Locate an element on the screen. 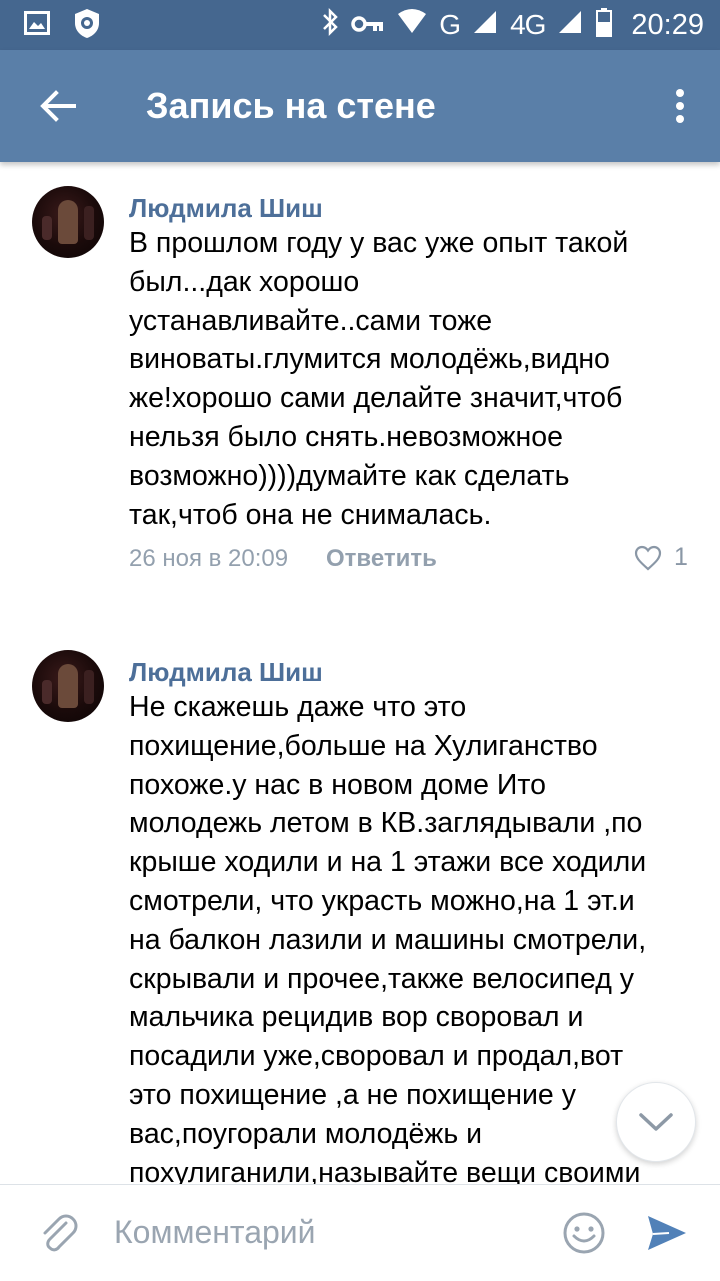 The width and height of the screenshot is (720, 1281). battery-icon is located at coordinates (604, 25).